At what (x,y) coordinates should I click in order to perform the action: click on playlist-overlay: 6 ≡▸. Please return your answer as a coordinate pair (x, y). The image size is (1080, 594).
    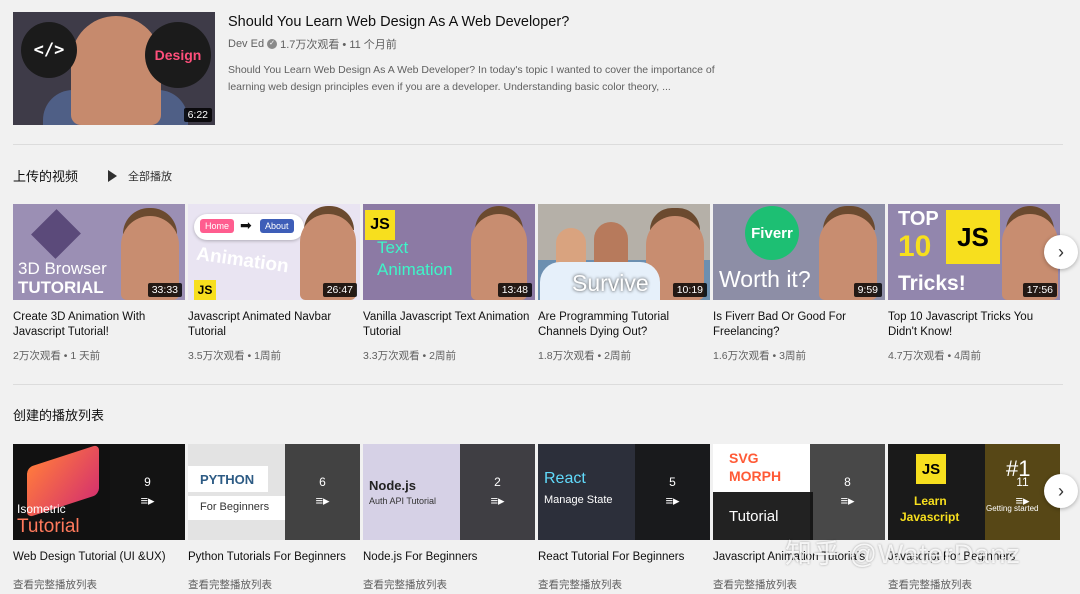
    Looking at the image, I should click on (322, 492).